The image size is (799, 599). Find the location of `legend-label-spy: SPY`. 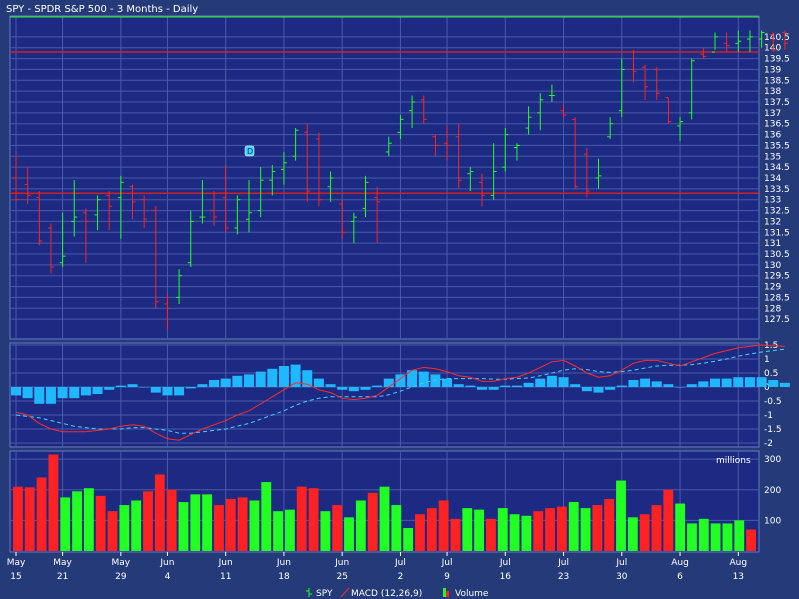

legend-label-spy: SPY is located at coordinates (324, 594).